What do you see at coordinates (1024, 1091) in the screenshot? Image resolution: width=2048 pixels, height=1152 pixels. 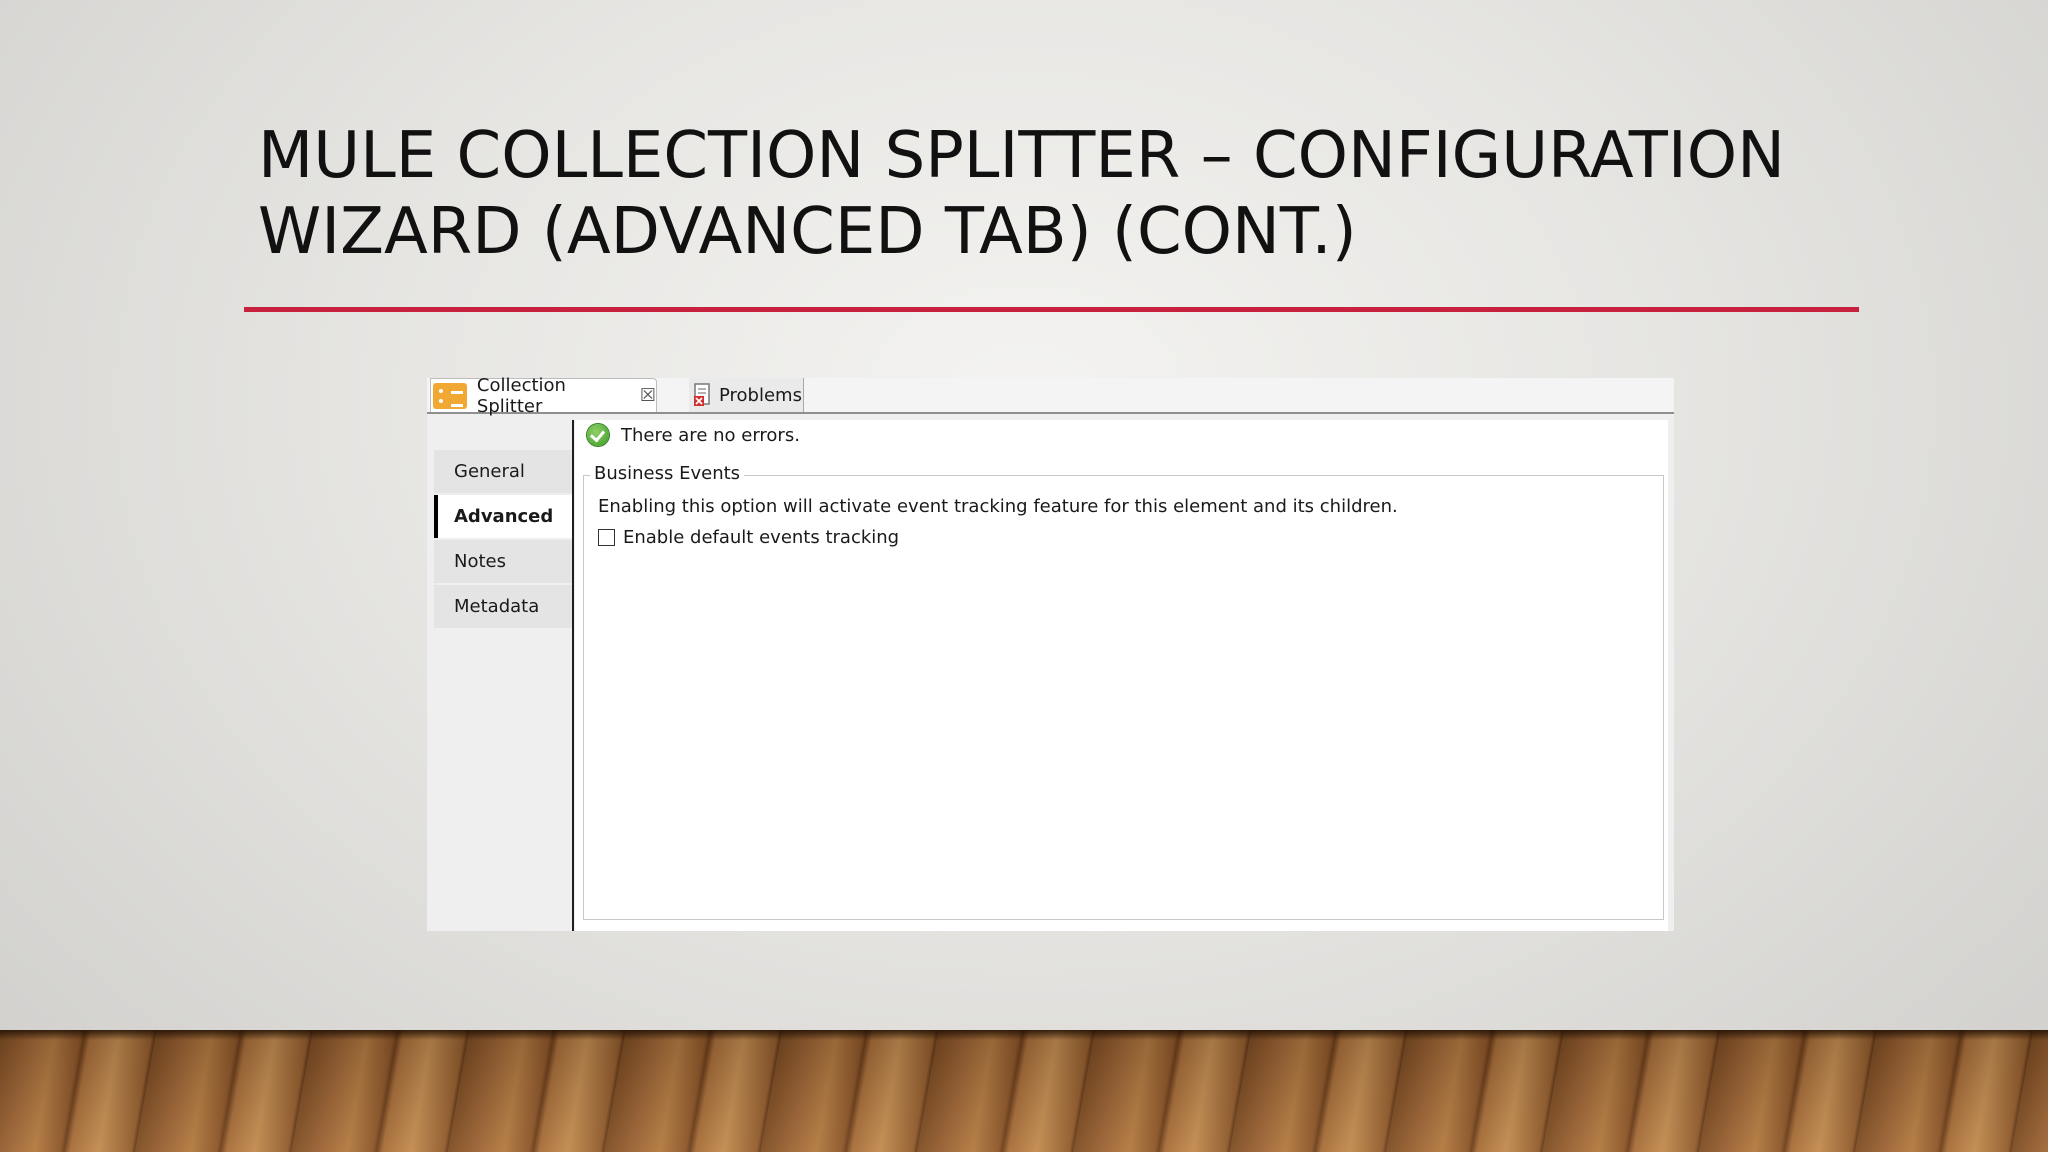 I see `wood-floor-background` at bounding box center [1024, 1091].